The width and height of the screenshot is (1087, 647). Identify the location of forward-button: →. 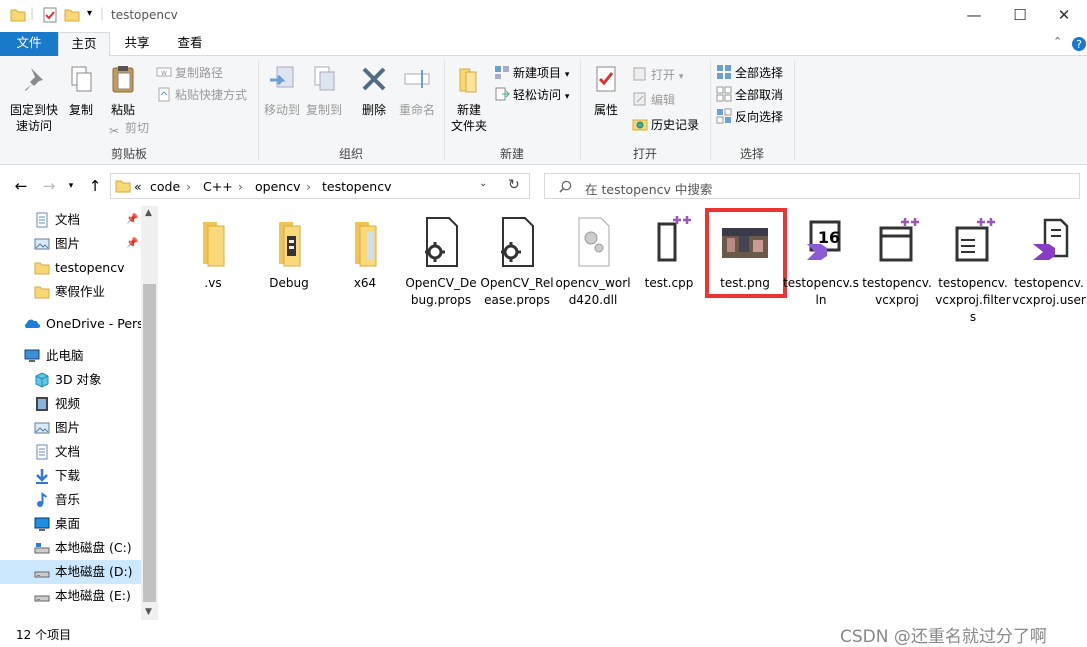
(49, 186).